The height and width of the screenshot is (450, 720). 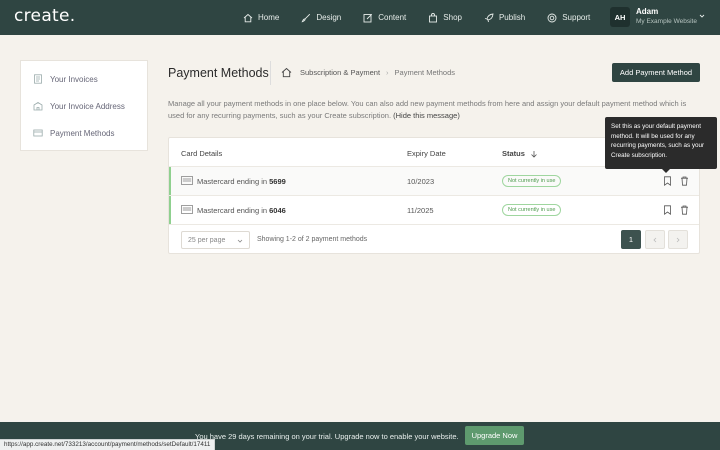 I want to click on column-header-card-details: Card Details, so click(x=202, y=153).